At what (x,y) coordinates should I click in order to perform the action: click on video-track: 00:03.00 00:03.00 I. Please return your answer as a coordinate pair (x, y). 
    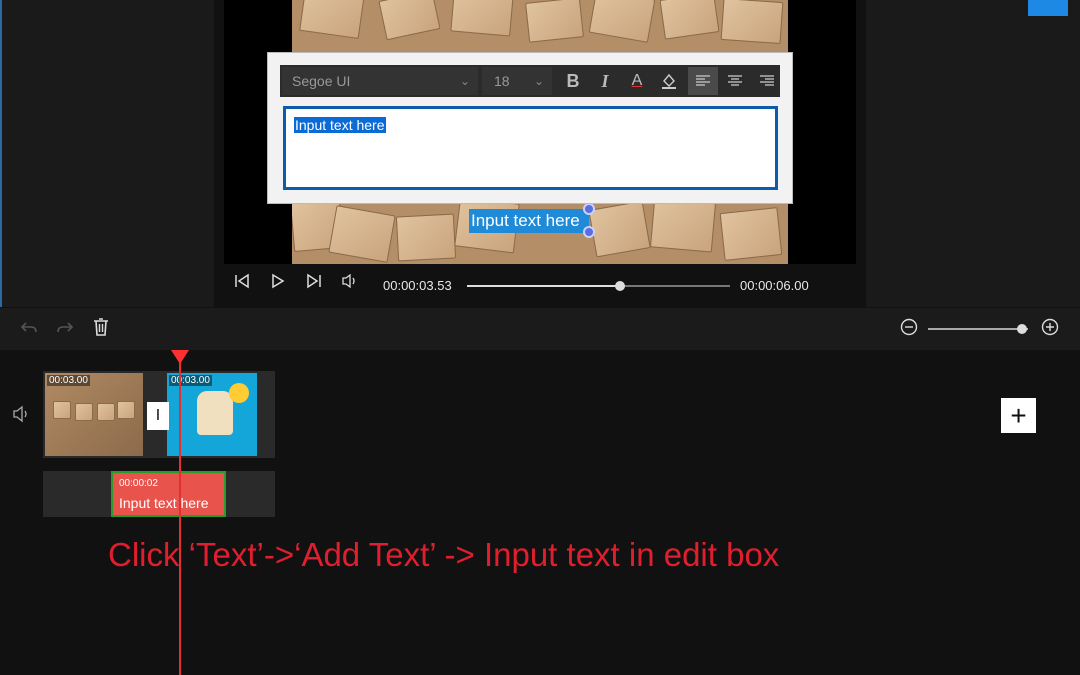
    Looking at the image, I should click on (159, 414).